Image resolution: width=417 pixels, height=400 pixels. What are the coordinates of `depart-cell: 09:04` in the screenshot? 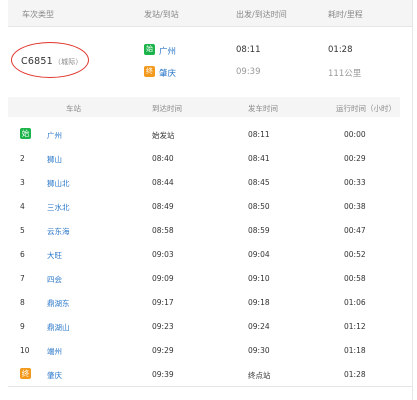 It's located at (259, 254).